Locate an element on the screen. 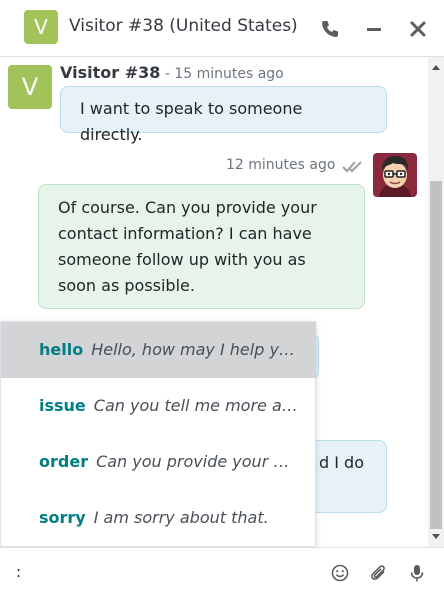 The image size is (444, 598). canned-response-value: I am sorry about that. is located at coordinates (181, 517).